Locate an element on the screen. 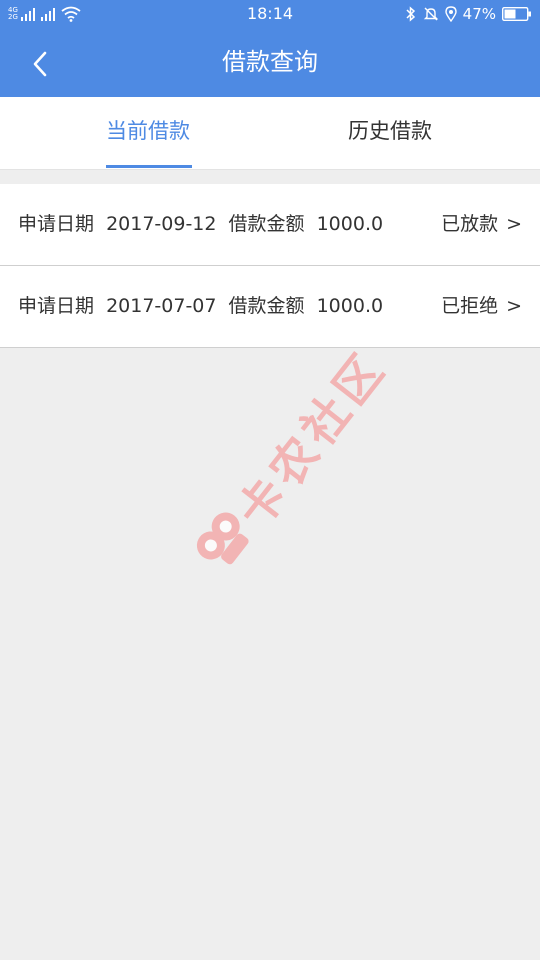 The width and height of the screenshot is (540, 960). battery-percent: 47% is located at coordinates (479, 14).